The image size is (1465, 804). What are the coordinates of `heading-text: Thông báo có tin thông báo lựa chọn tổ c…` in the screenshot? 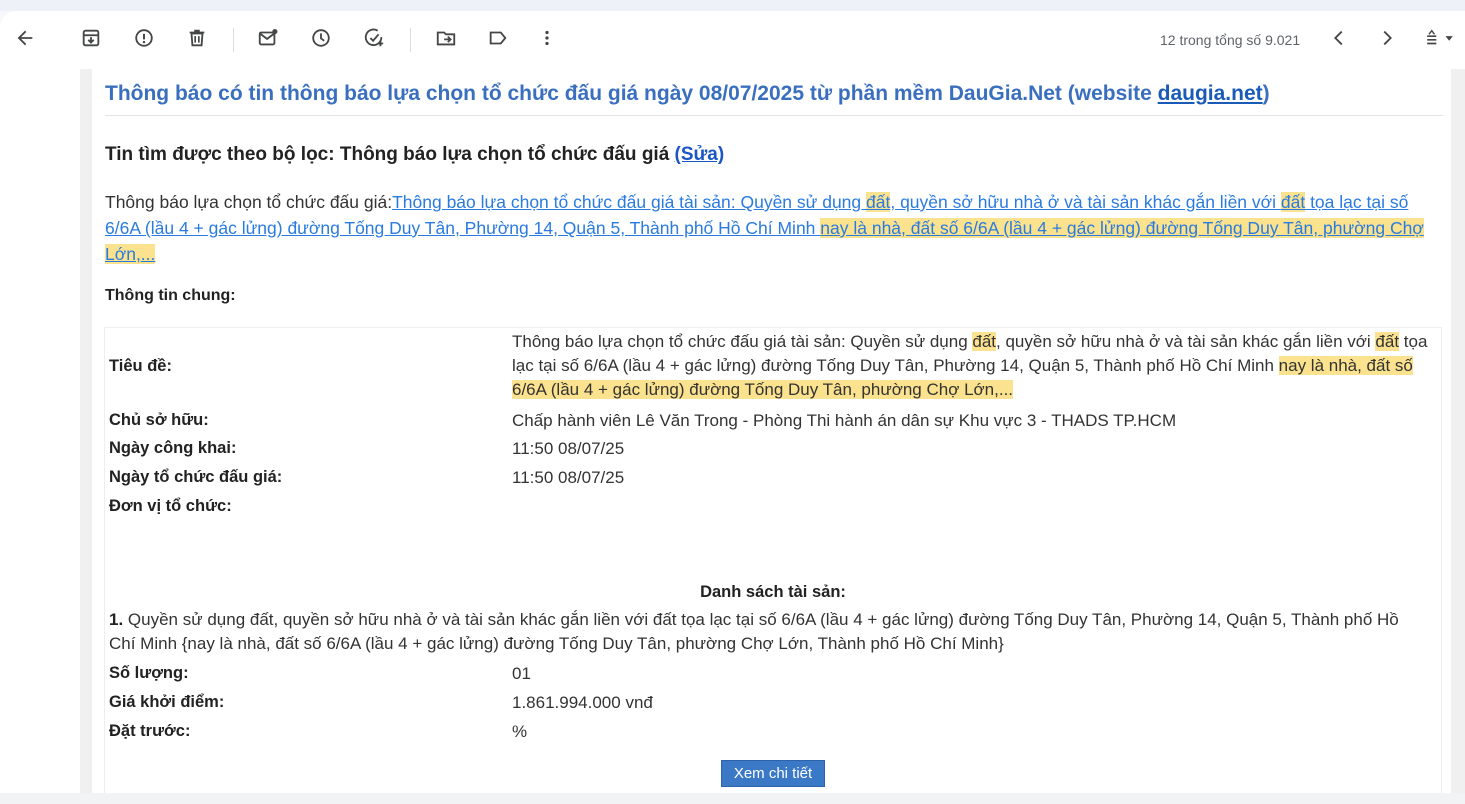 It's located at (631, 93).